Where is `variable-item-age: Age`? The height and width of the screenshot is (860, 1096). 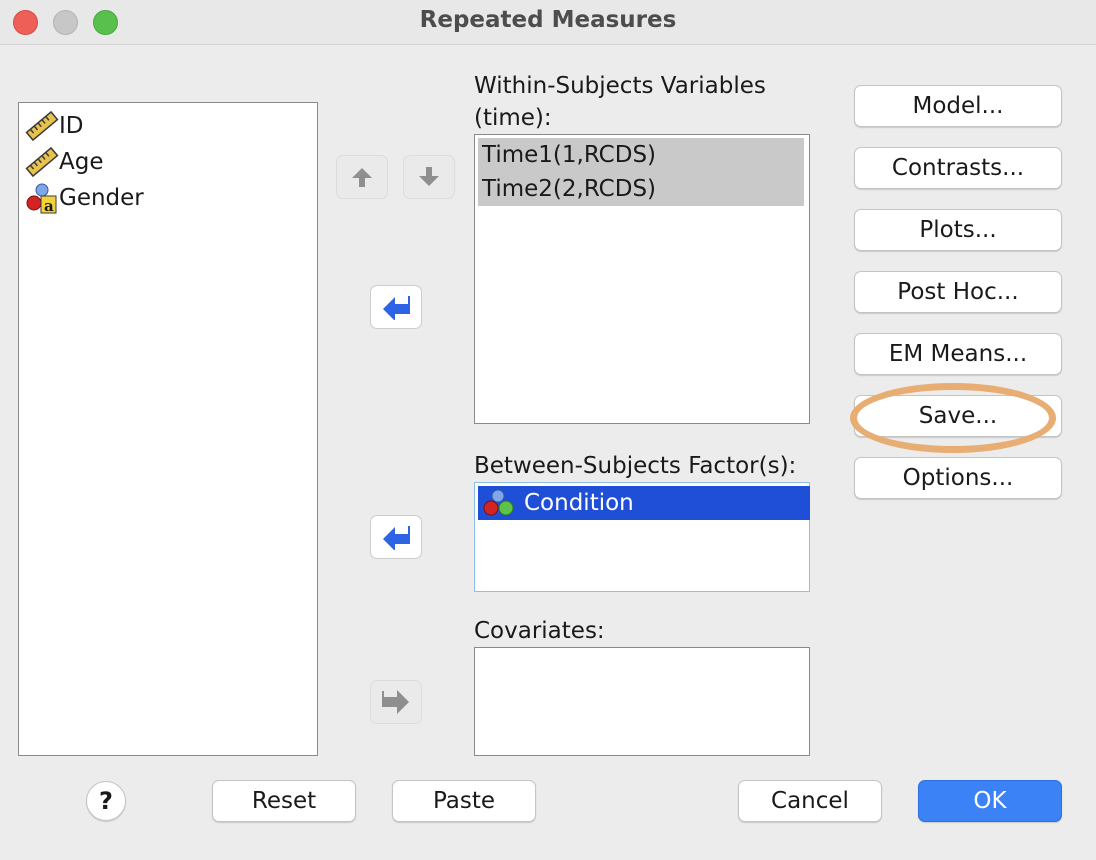
variable-item-age: Age is located at coordinates (64, 162).